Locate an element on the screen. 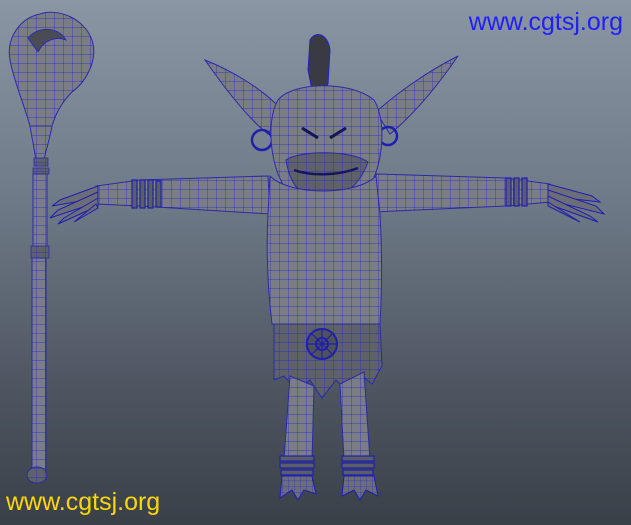 This screenshot has width=631, height=525. left-foot is located at coordinates (298, 488).